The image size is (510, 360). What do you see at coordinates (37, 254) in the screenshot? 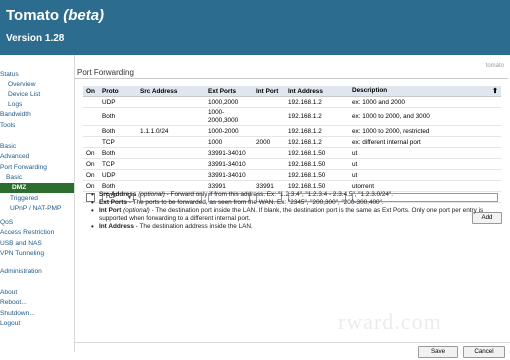
I see `sidebar-item-vpn-tunneling: VPN Tunneling` at bounding box center [37, 254].